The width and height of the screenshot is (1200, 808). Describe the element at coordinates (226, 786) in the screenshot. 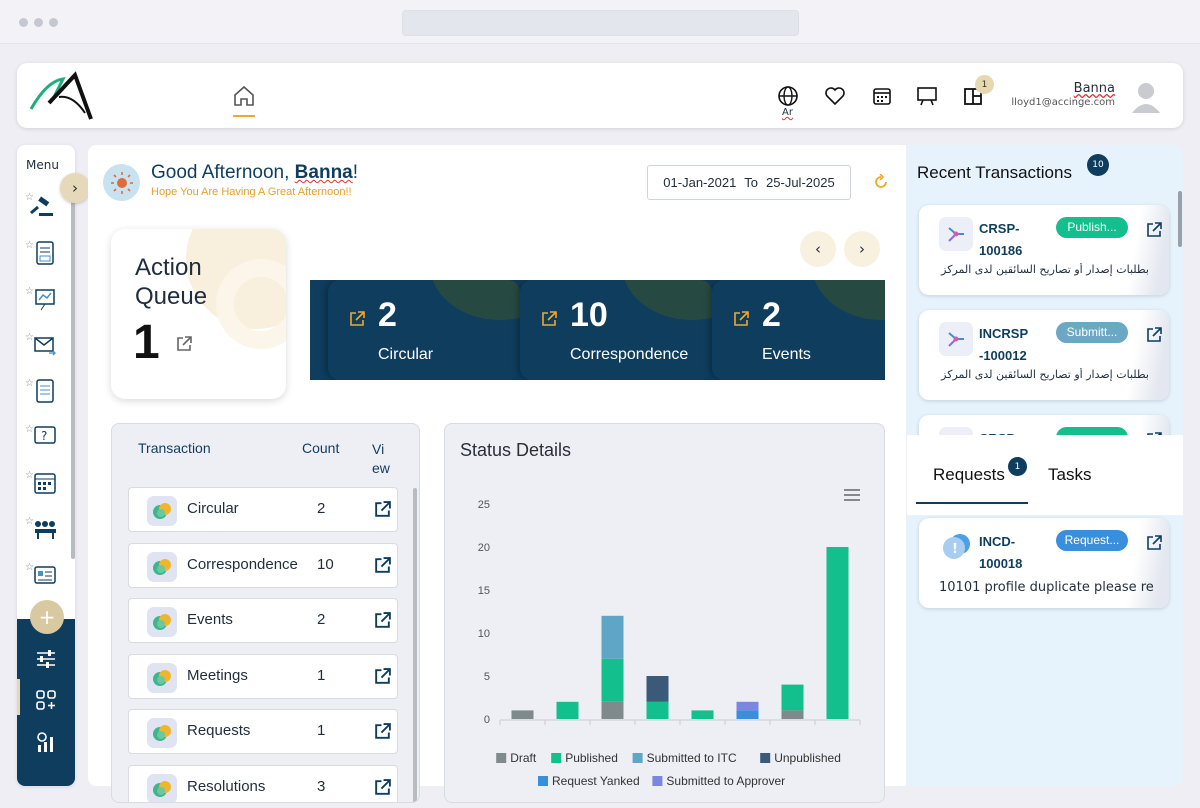

I see `transaction-name: Resolutions` at that location.